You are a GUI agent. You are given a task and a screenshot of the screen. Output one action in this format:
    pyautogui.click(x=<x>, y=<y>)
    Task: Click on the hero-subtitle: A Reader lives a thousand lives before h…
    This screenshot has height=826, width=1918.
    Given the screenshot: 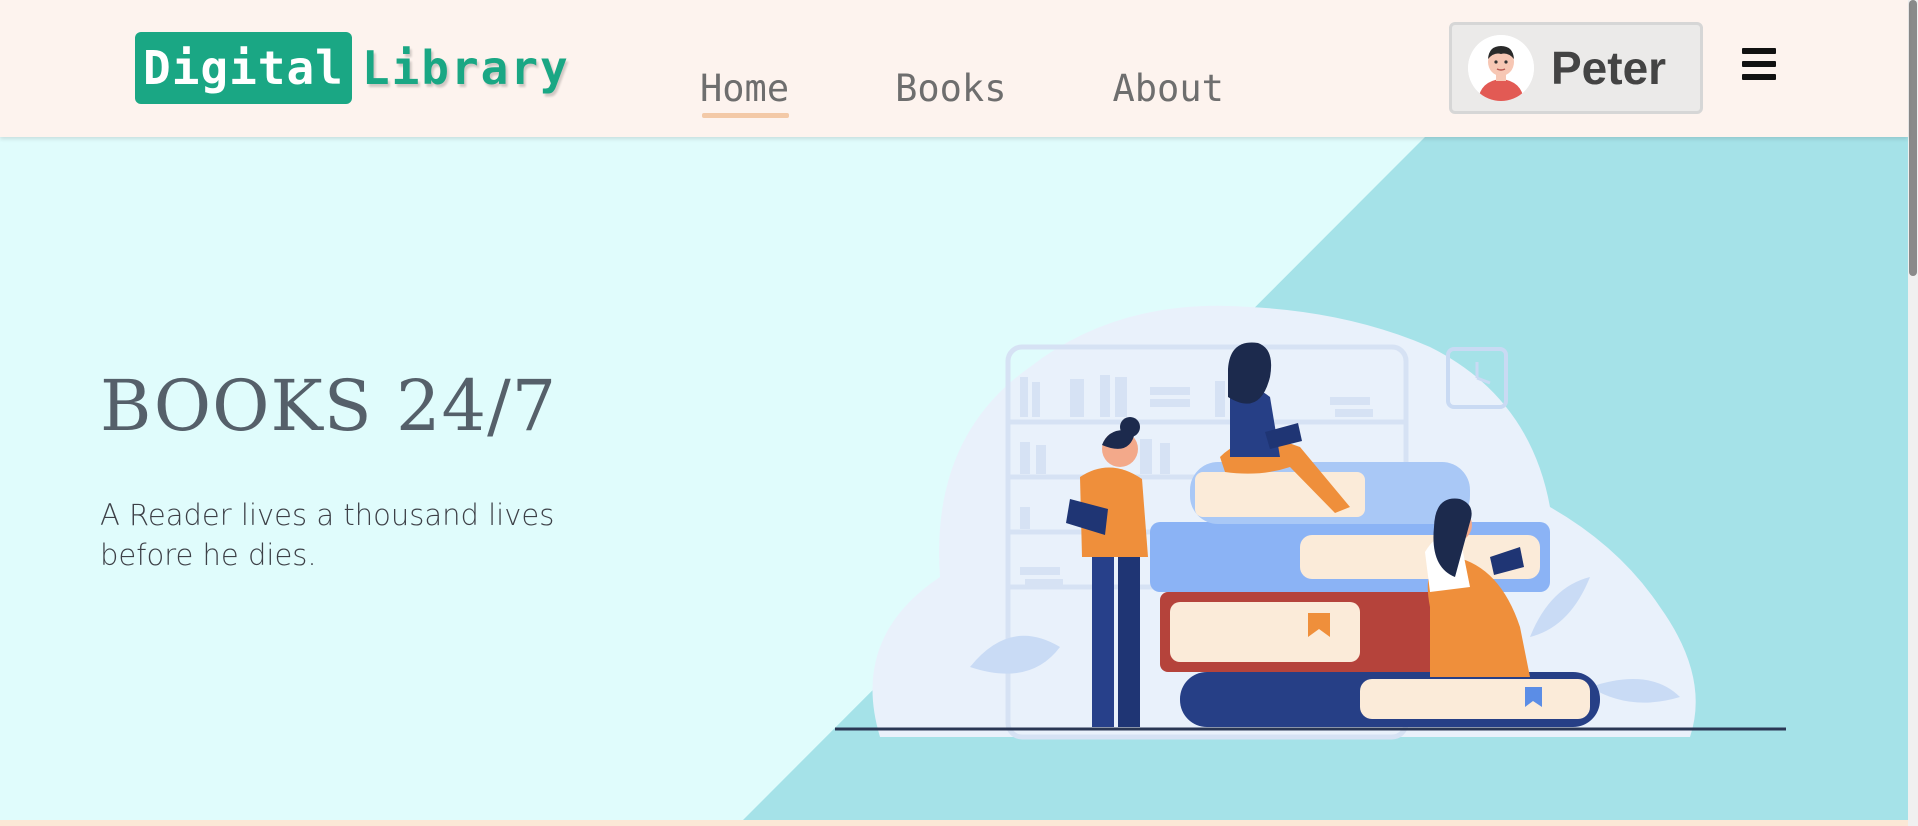 What is the action you would take?
    pyautogui.click(x=327, y=535)
    